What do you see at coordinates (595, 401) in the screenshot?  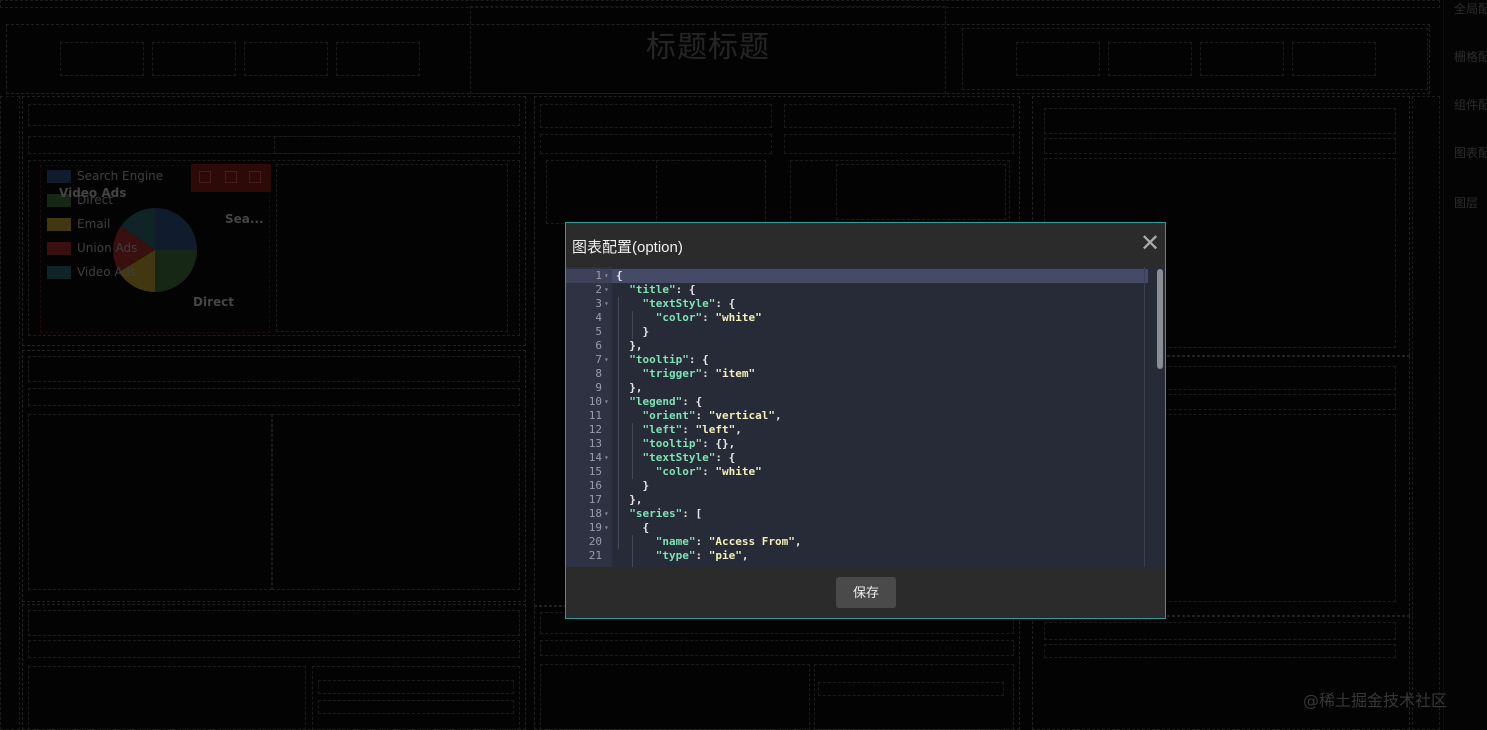 I see `line-number: 10` at bounding box center [595, 401].